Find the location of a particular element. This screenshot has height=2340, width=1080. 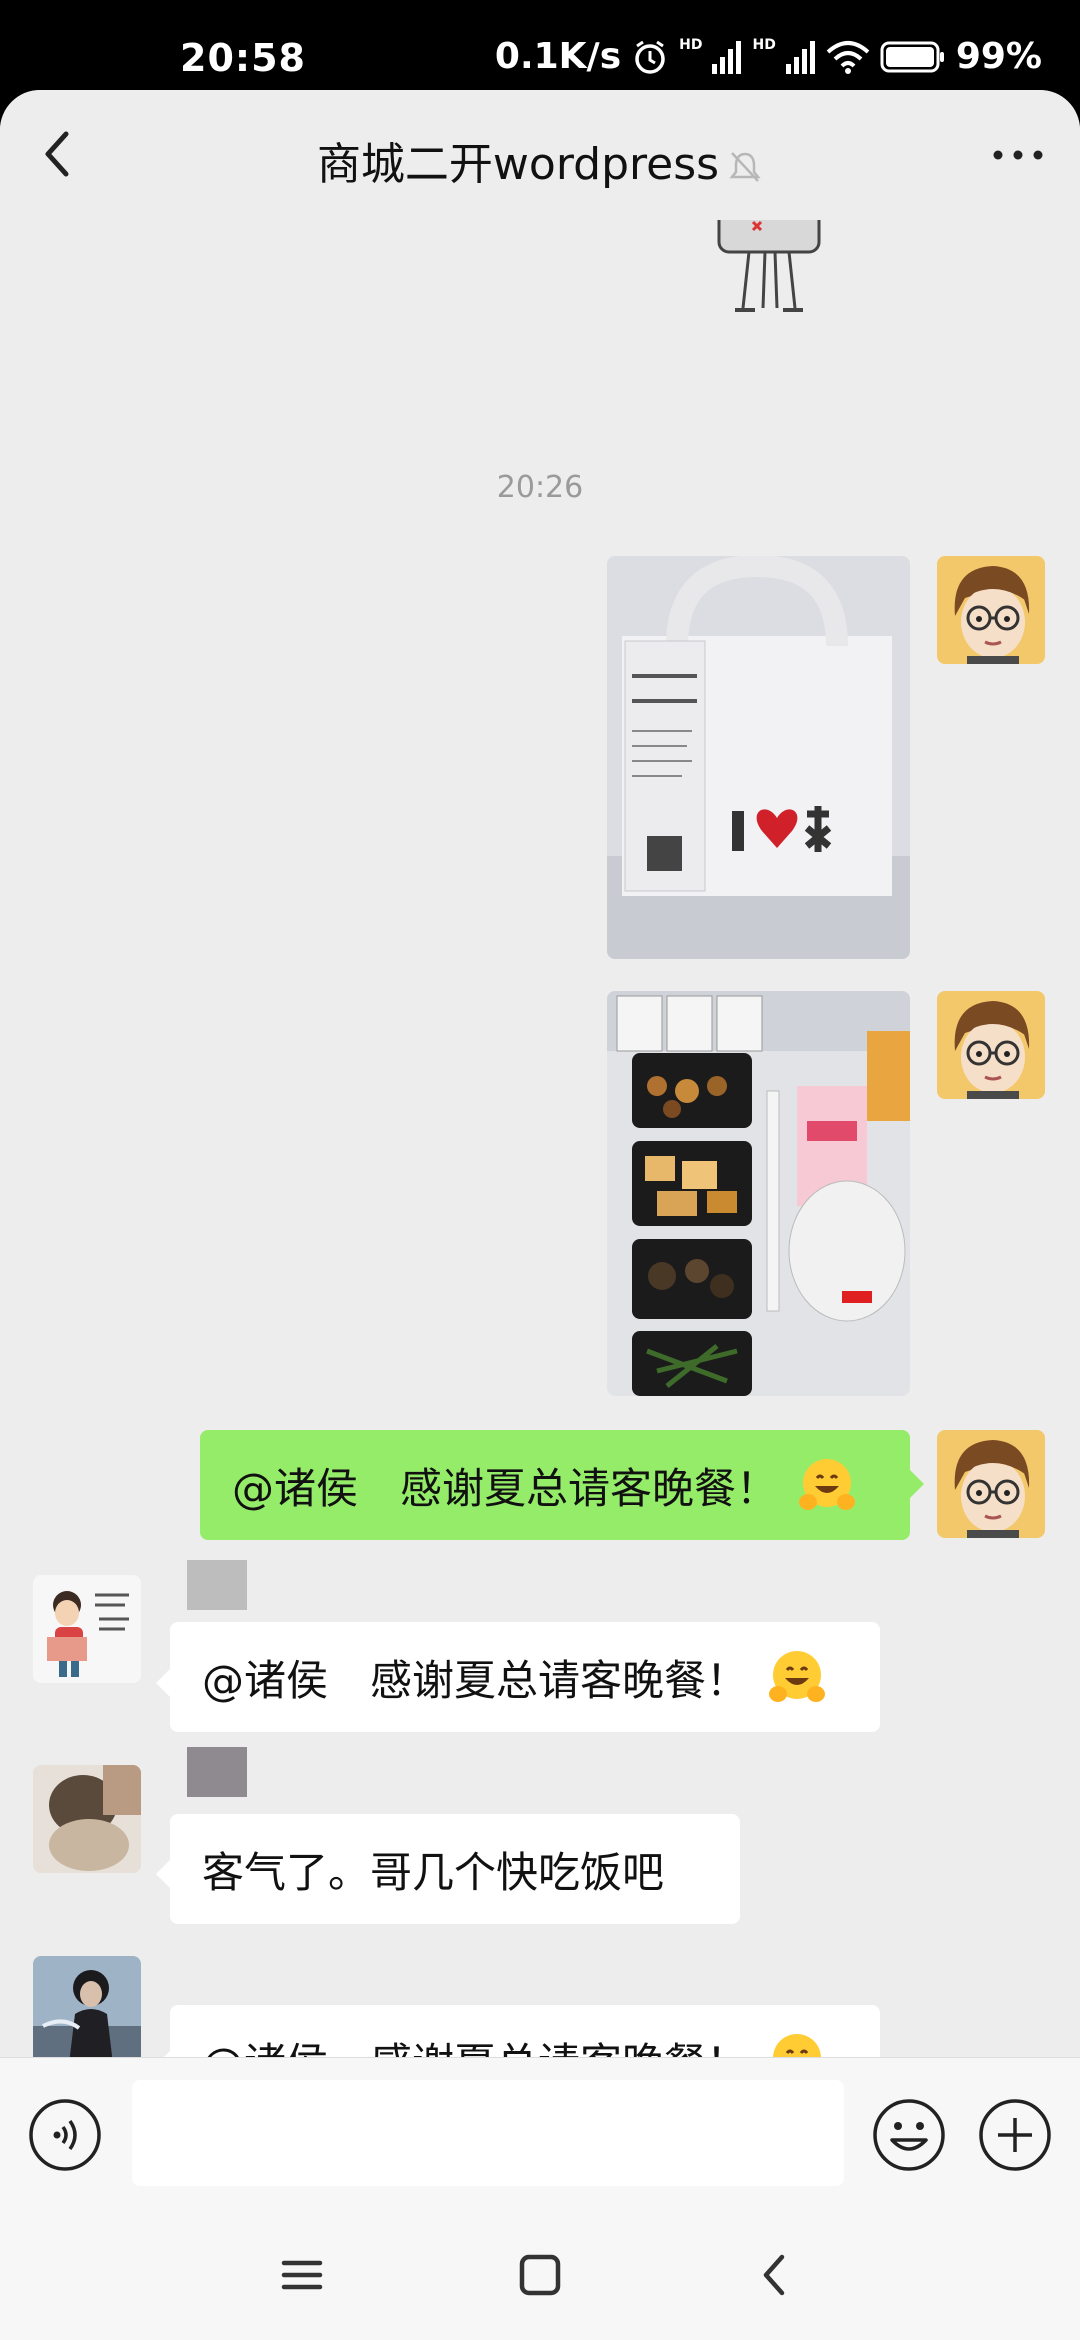

received-message-bubble: @诸侯 感谢夏总请客晚餐！ is located at coordinates (525, 1677).